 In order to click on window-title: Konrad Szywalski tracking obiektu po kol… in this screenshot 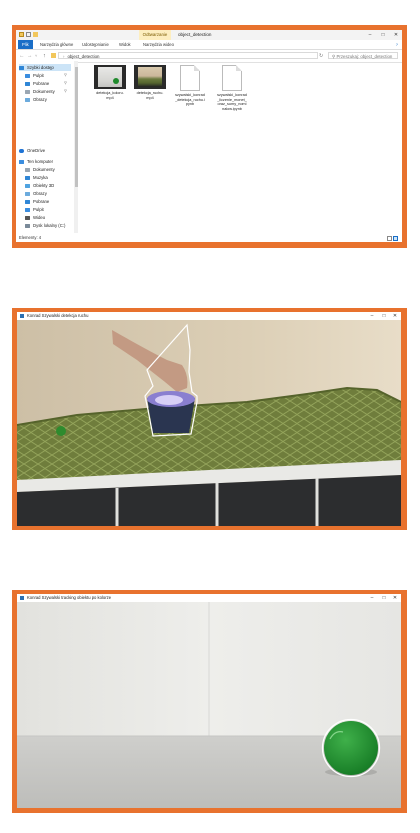, I will do `click(69, 597)`.